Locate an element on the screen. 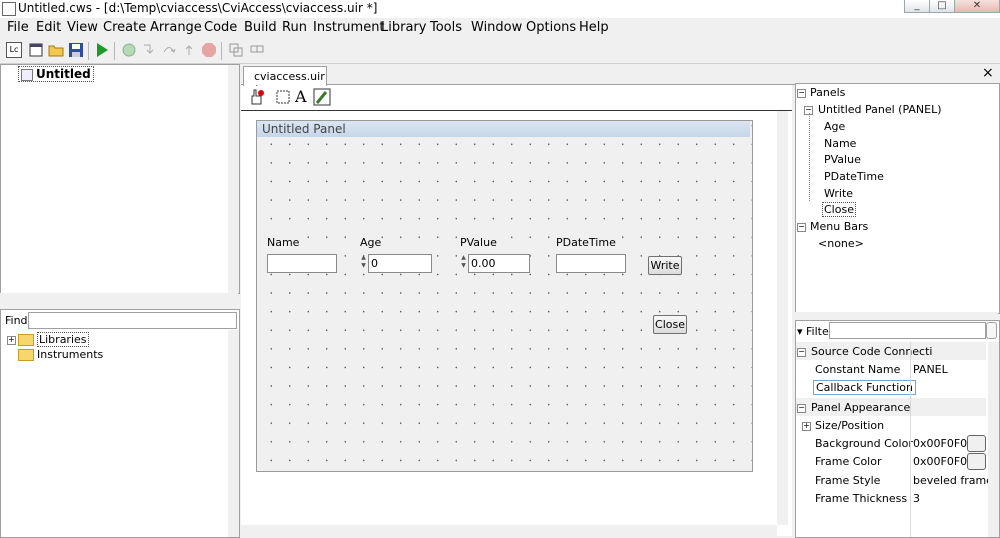  frame-style-value: beveled frame is located at coordinates (953, 480).